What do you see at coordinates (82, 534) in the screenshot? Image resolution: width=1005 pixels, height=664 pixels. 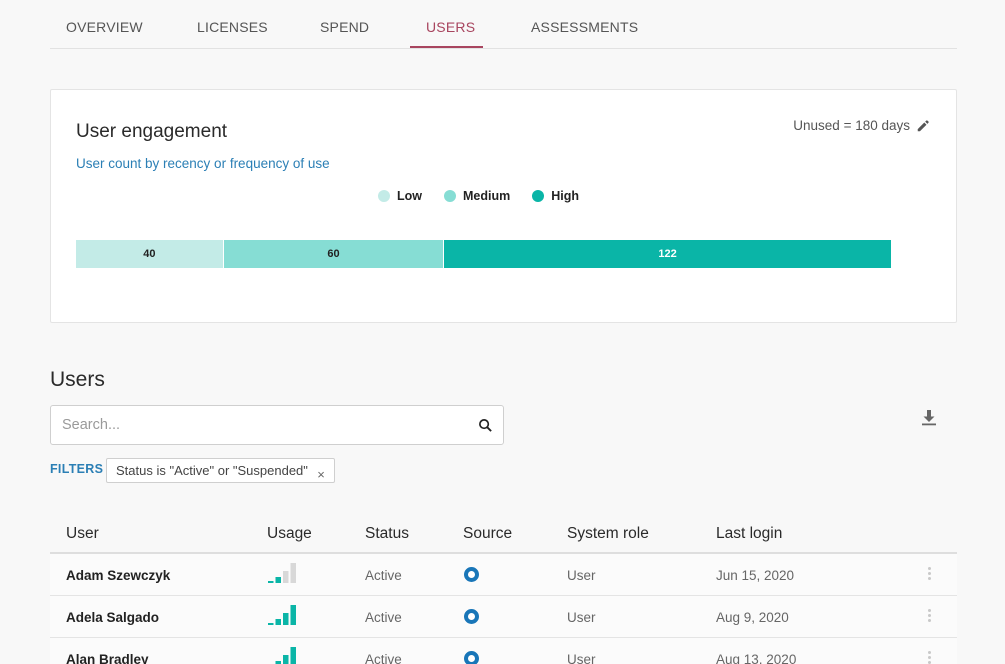 I see `column-header-user: User` at bounding box center [82, 534].